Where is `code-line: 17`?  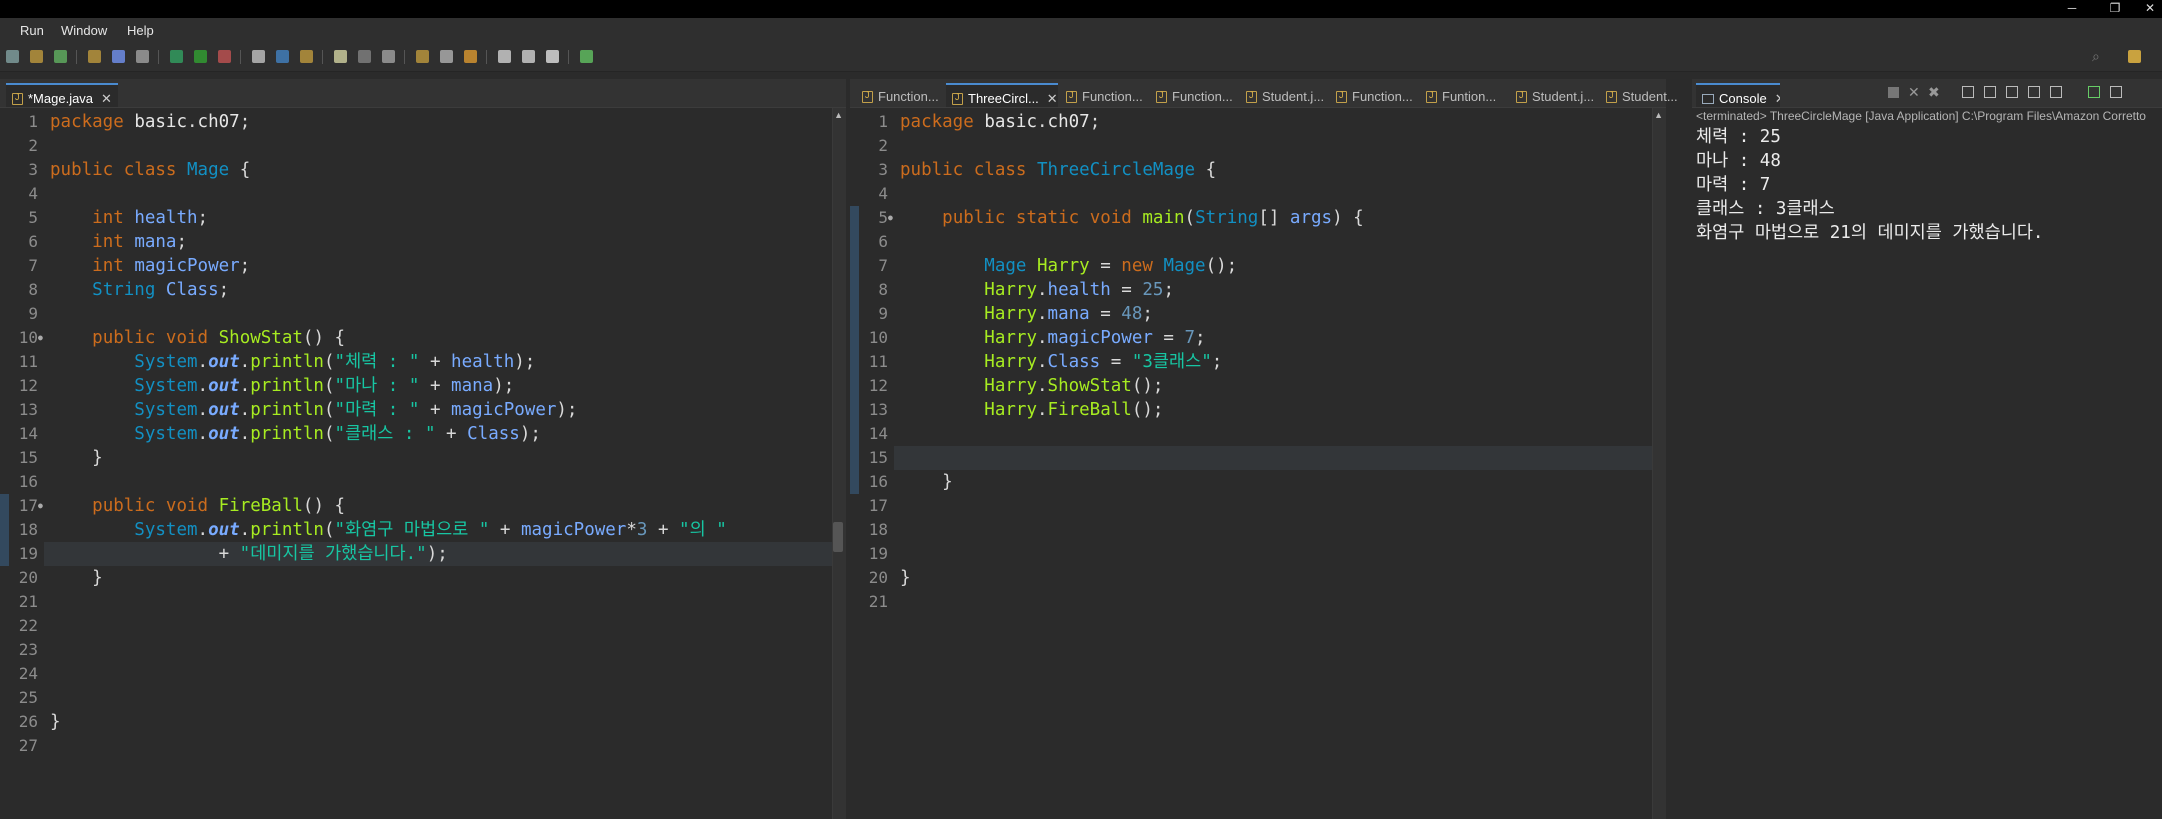
code-line: 17 is located at coordinates (1251, 506).